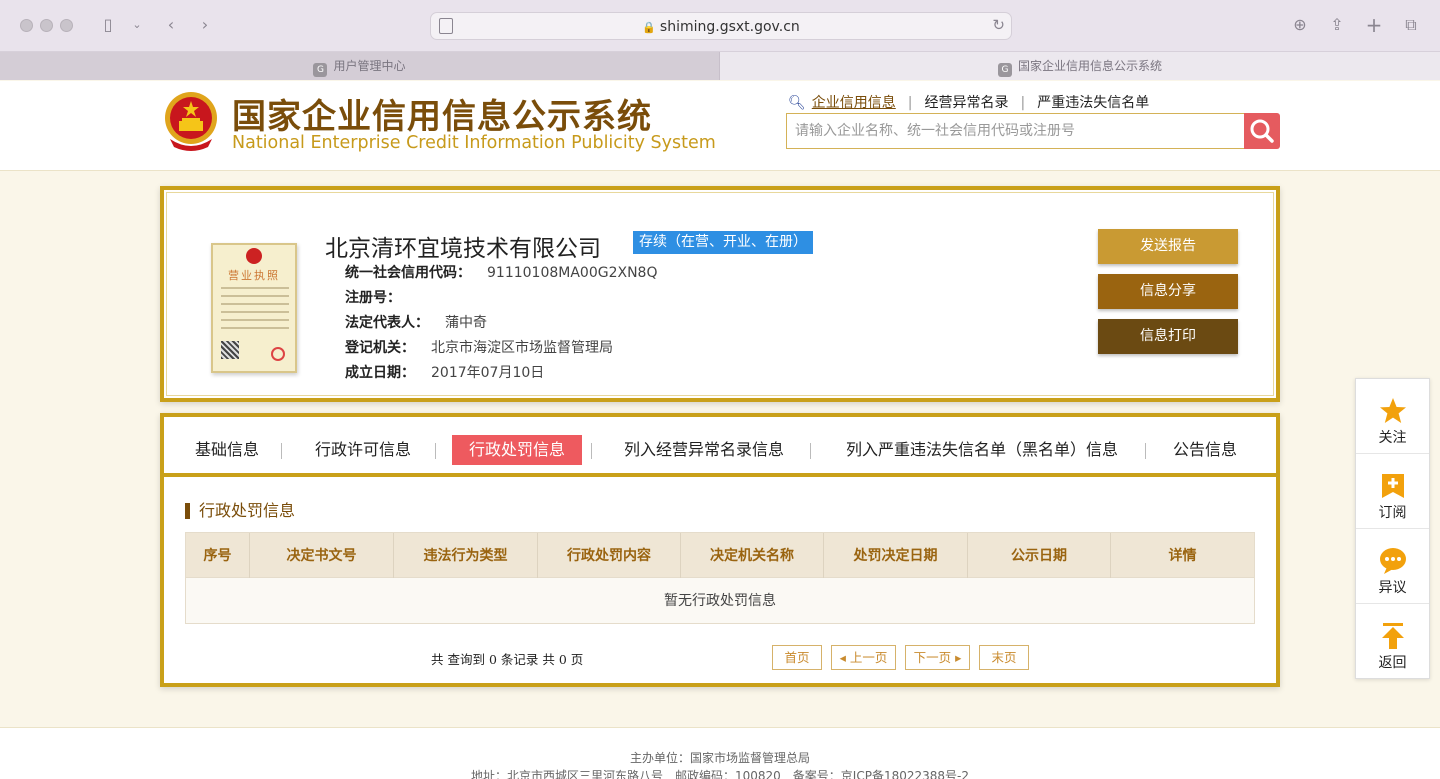  I want to click on field-label: 登记机关：, so click(380, 348).